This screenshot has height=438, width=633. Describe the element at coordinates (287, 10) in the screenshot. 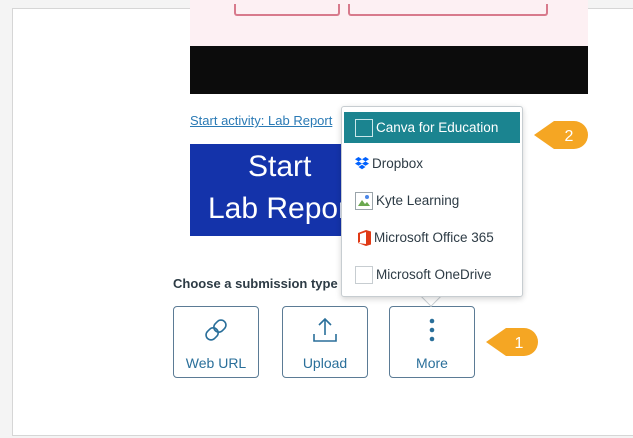

I see `banner-button-left` at that location.